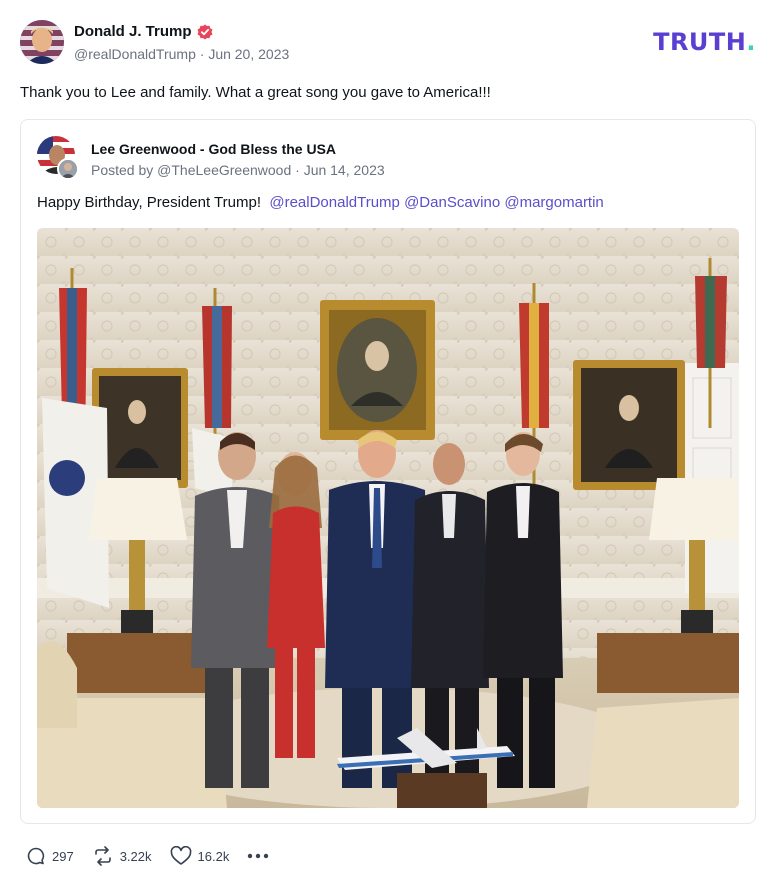  I want to click on author-handle: @realDonaldTrump, so click(135, 54).